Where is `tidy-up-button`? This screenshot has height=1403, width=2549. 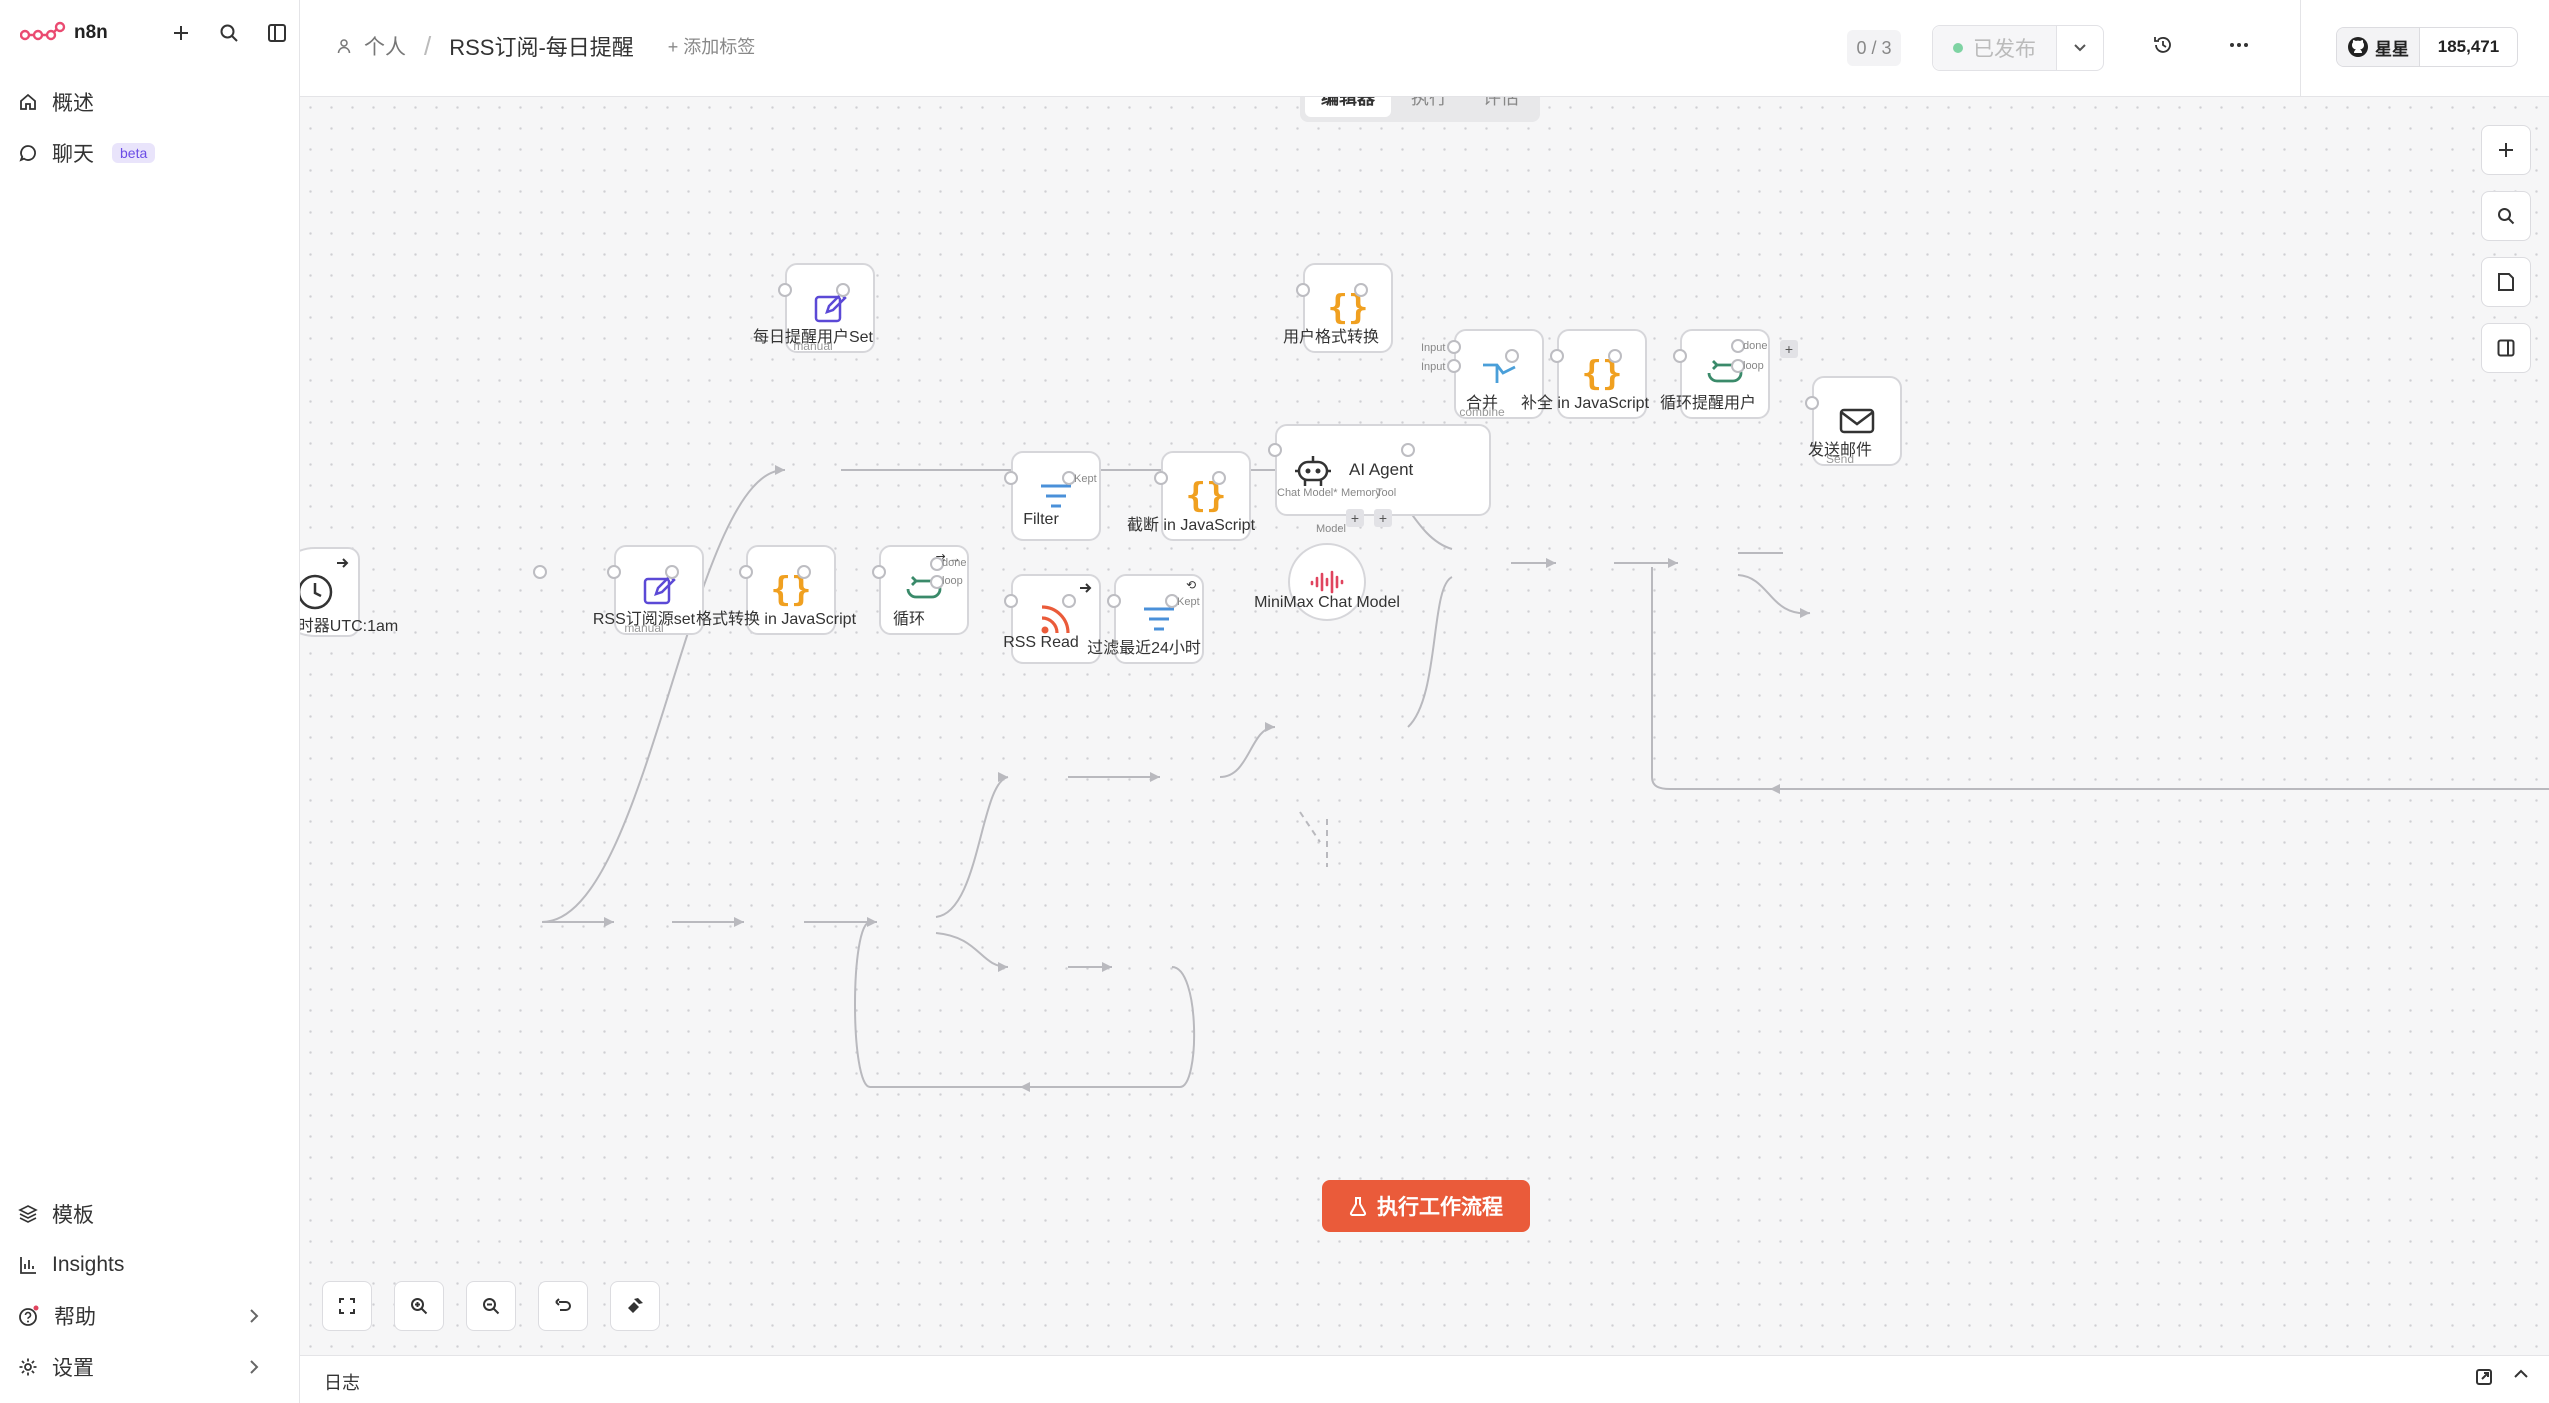 tidy-up-button is located at coordinates (635, 1306).